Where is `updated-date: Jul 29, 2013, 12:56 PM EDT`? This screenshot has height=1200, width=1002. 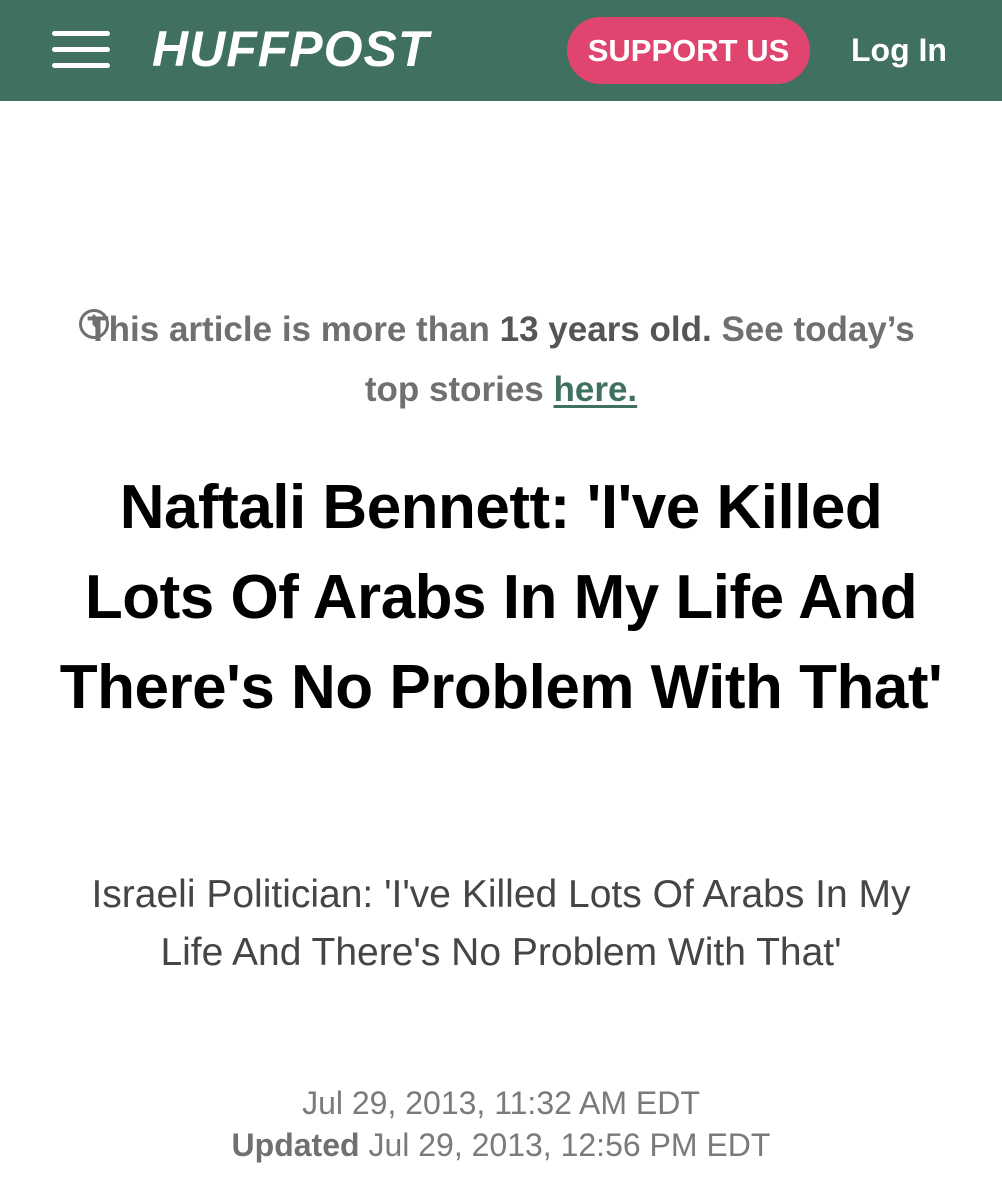
updated-date: Jul 29, 2013, 12:56 PM EDT is located at coordinates (569, 1145).